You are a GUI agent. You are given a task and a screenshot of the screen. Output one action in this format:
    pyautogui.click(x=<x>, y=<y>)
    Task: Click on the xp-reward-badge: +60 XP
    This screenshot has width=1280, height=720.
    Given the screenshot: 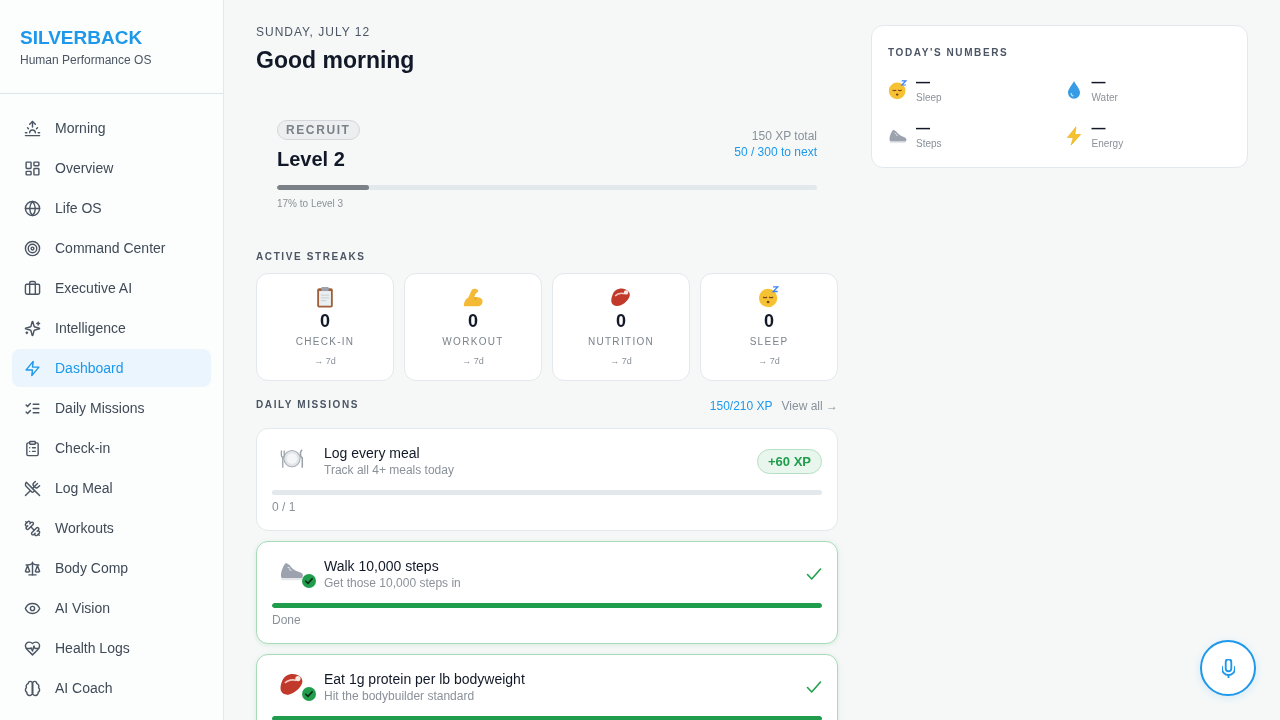 What is the action you would take?
    pyautogui.click(x=789, y=461)
    